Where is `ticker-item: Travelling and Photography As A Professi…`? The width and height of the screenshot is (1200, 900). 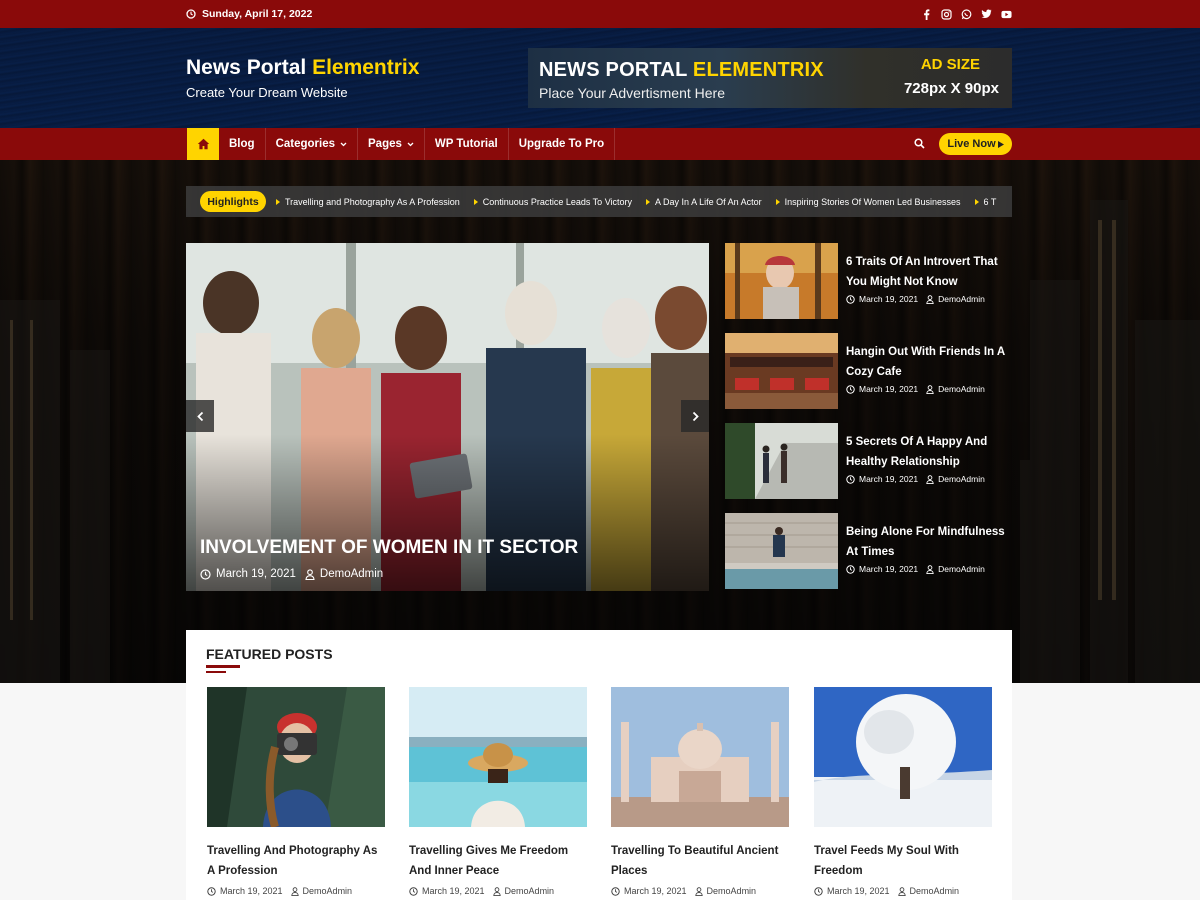
ticker-item: Travelling and Photography As A Professi… is located at coordinates (368, 202).